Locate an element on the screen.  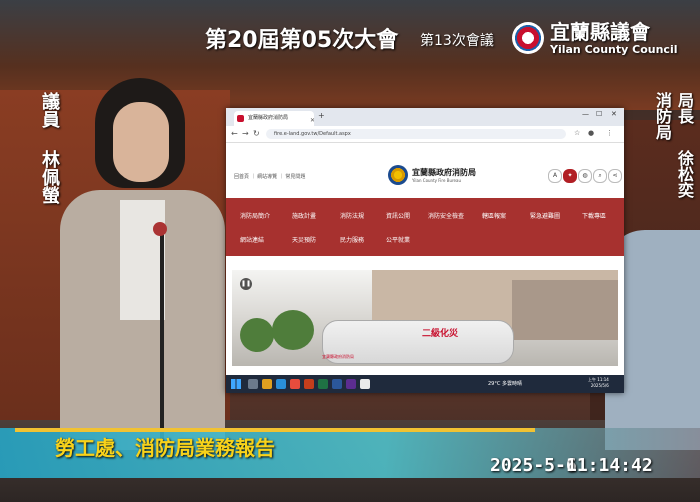
council-name-en: Yilan County Council is located at coordinates (614, 49).